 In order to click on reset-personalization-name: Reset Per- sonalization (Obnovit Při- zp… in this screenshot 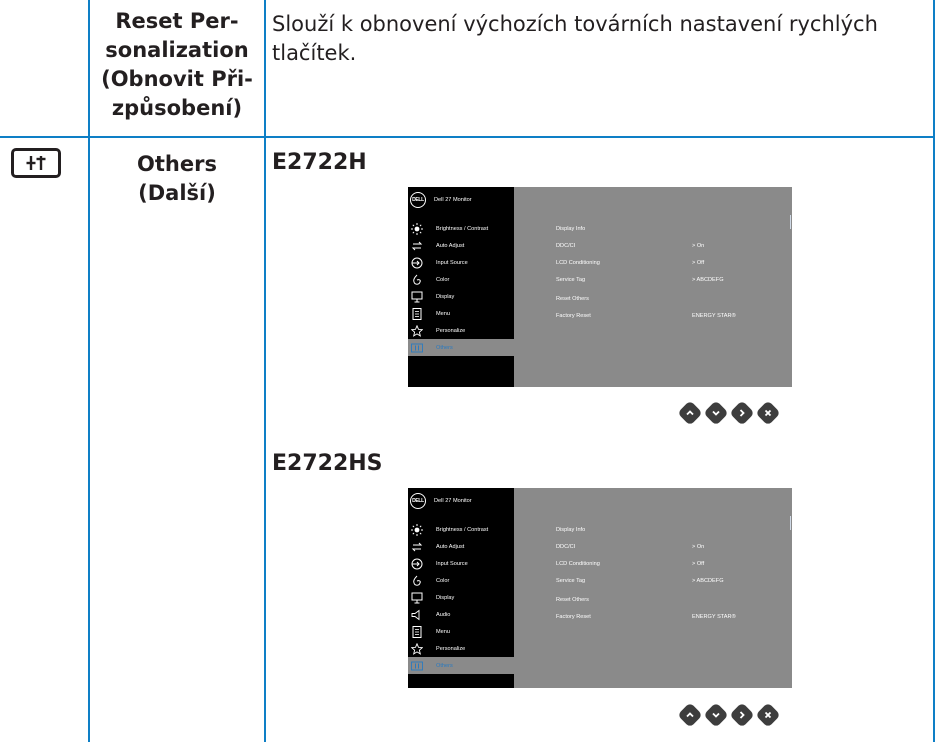, I will do `click(177, 64)`.